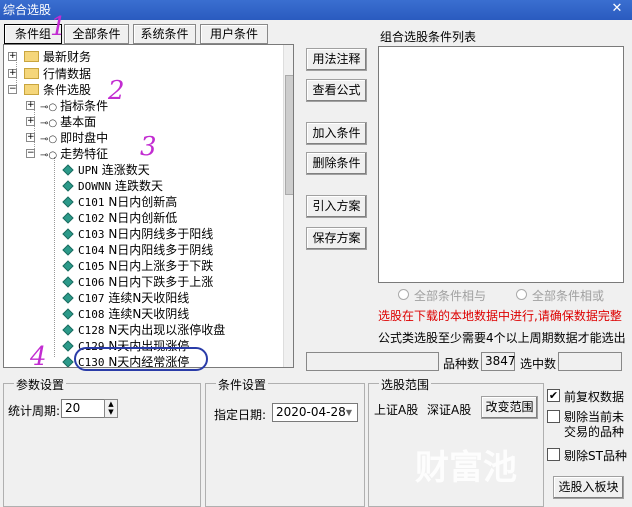 The image size is (632, 507). What do you see at coordinates (61, 122) in the screenshot?
I see `tree-item-fundamental: + ⊸○ 基本面` at bounding box center [61, 122].